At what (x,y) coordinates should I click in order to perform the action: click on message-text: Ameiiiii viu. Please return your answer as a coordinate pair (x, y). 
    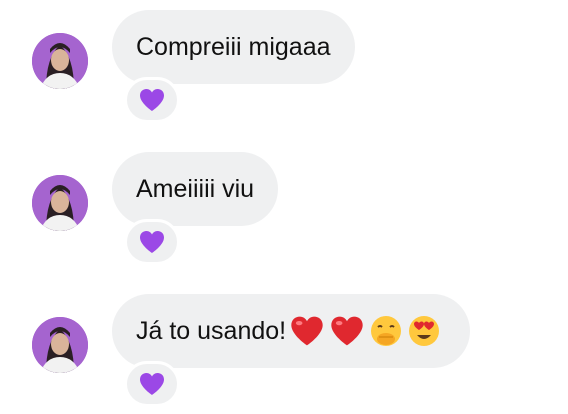
    Looking at the image, I should click on (195, 188).